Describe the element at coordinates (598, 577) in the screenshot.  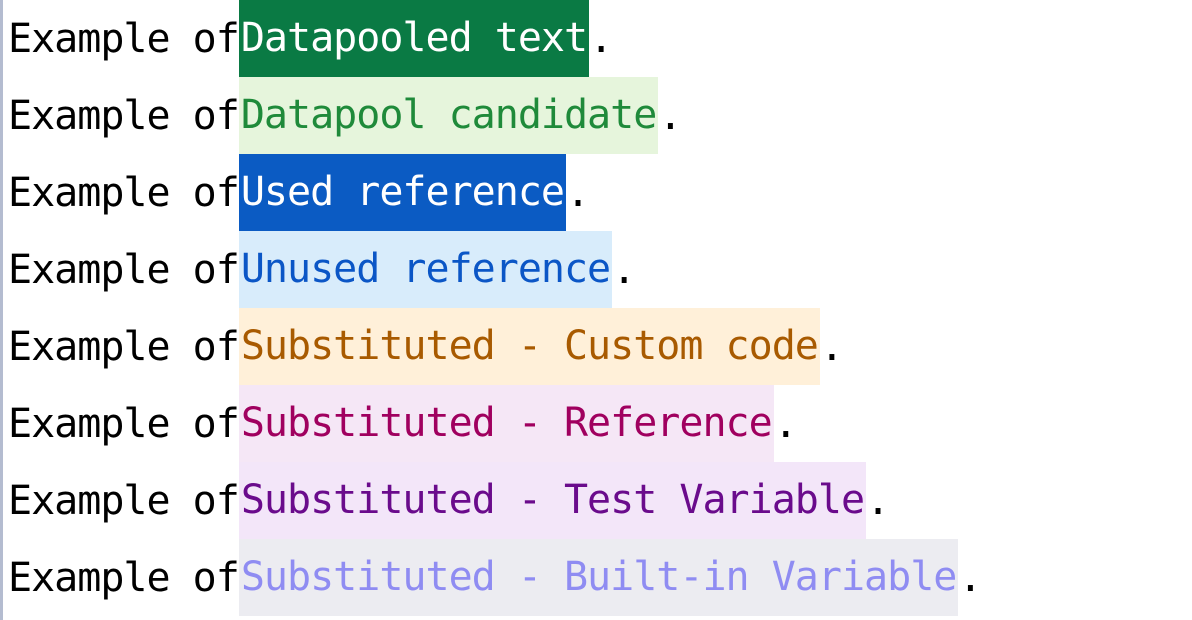
I see `highlight-substituted-built-in-variable: Substituted - Built-in Variable` at that location.